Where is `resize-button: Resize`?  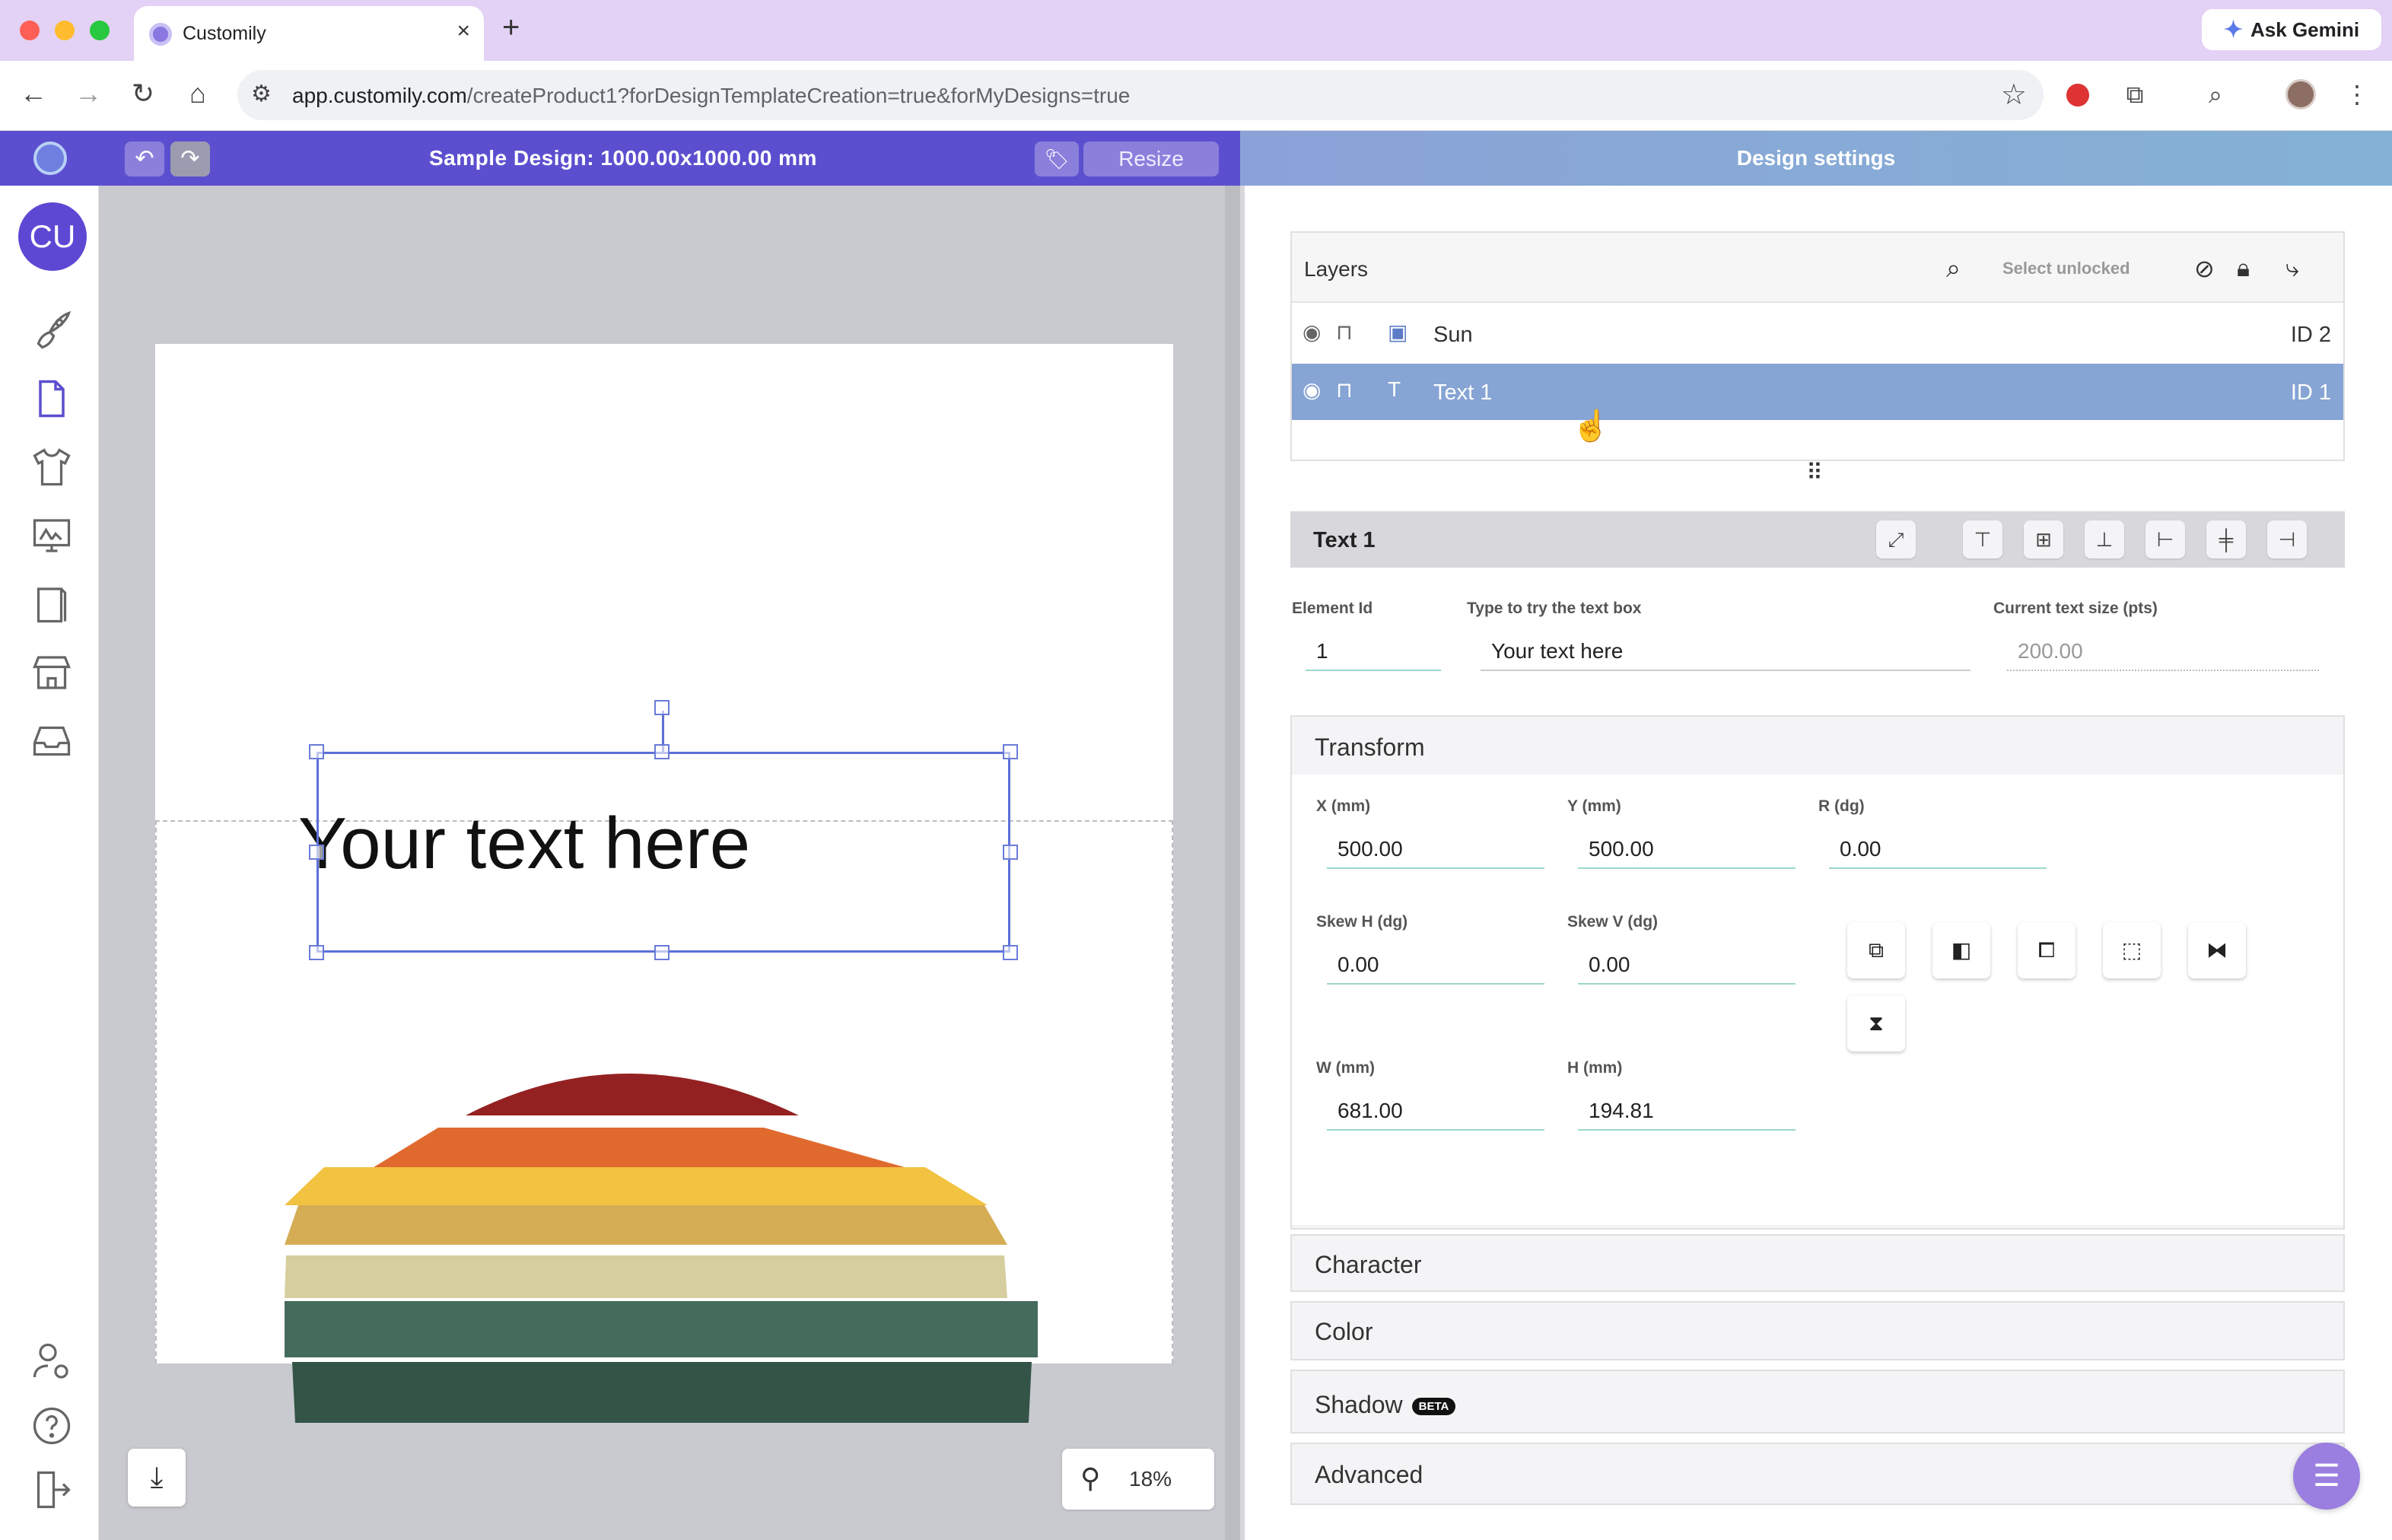
resize-button: Resize is located at coordinates (1151, 159).